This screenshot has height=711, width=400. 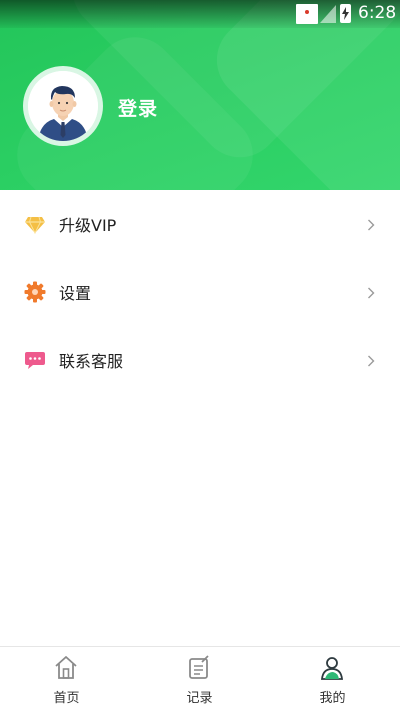 I want to click on signal-icon, so click(x=328, y=14).